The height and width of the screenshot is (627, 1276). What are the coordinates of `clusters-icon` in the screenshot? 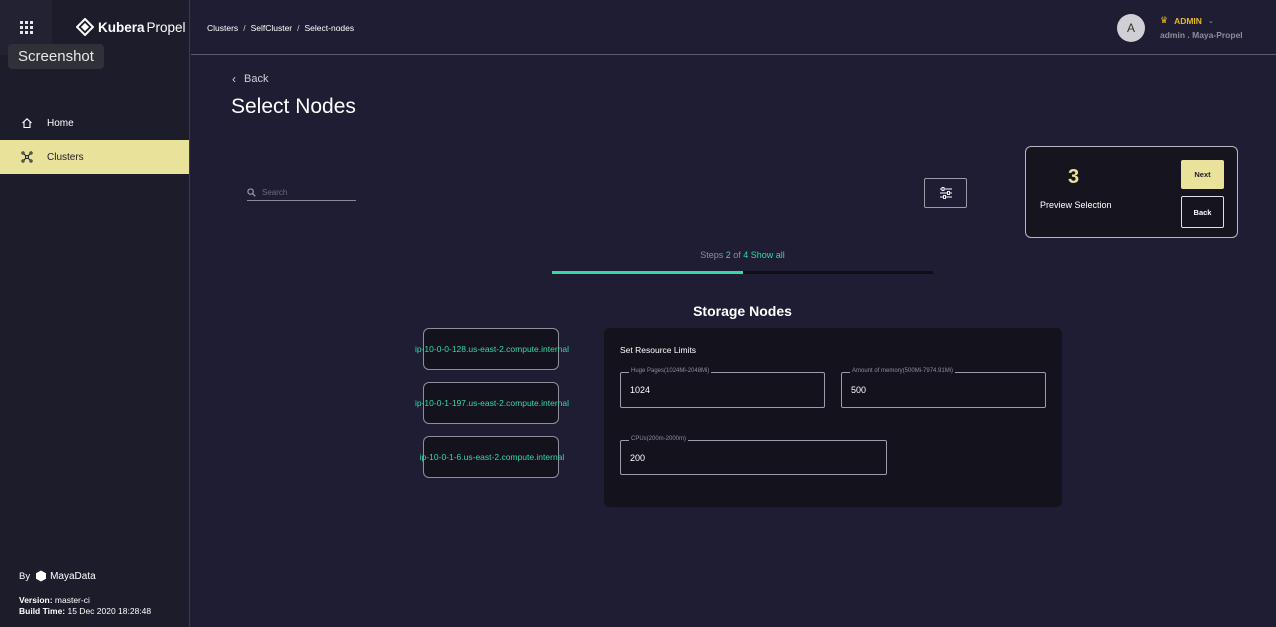 It's located at (27, 157).